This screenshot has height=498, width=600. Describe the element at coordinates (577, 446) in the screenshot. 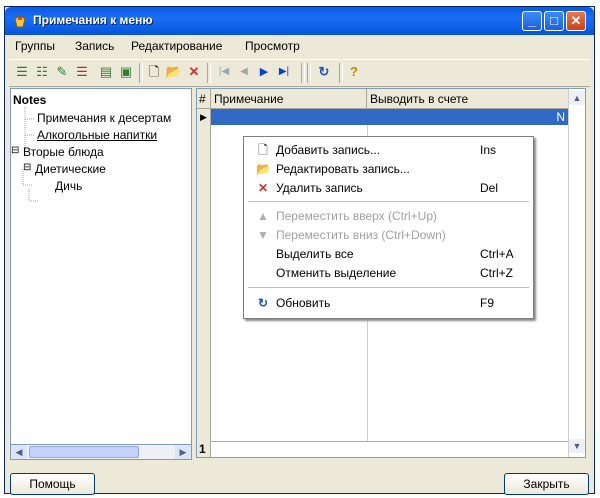

I see `scroll-down-icon: ▼` at that location.